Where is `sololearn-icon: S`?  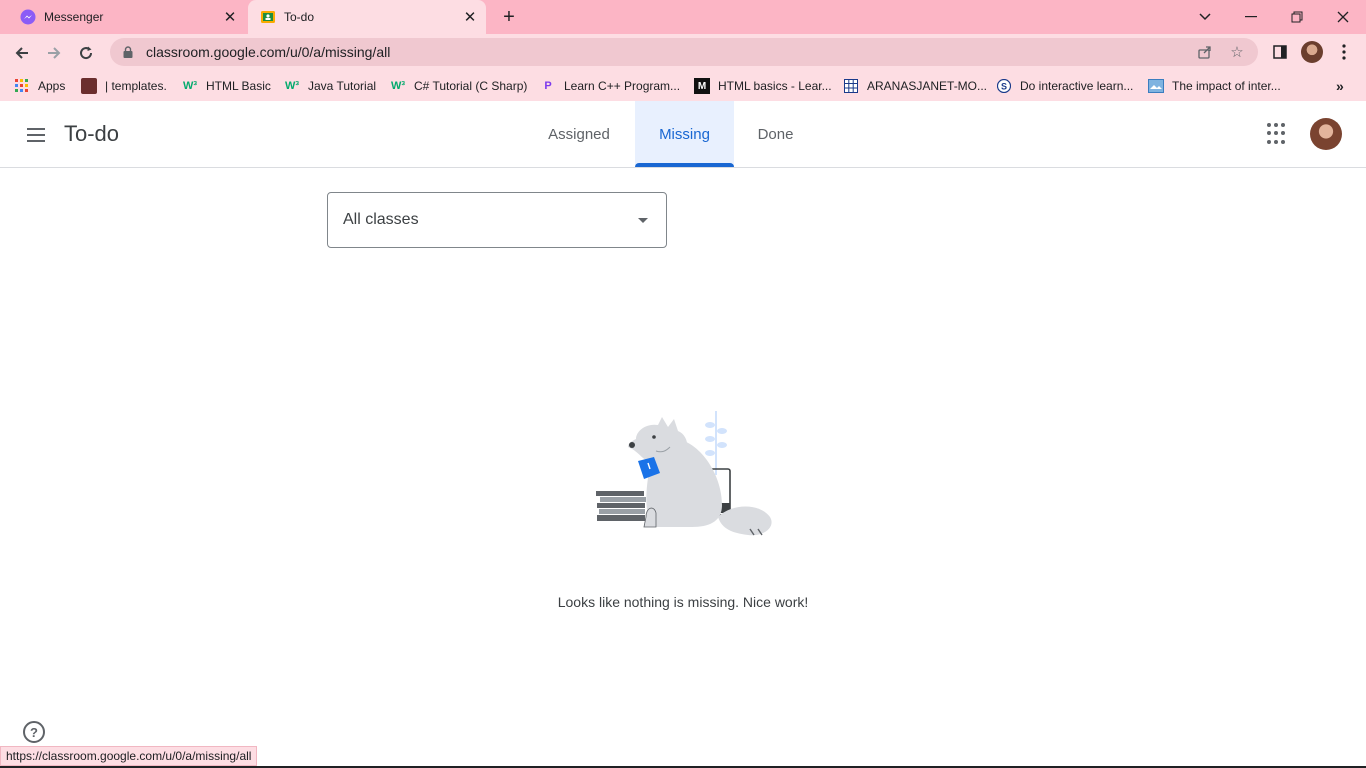 sololearn-icon: S is located at coordinates (1004, 86).